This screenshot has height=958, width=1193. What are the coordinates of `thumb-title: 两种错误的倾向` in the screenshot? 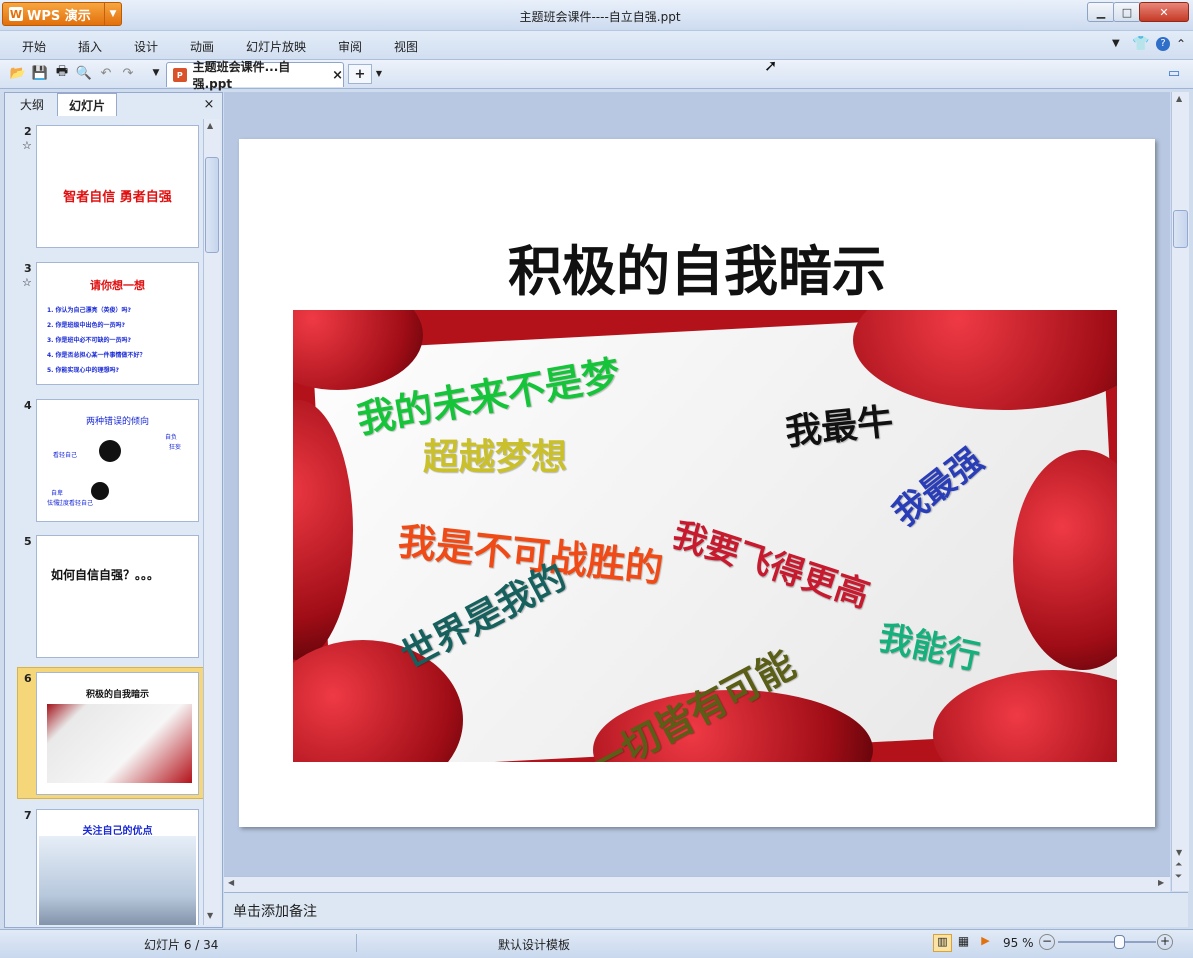 It's located at (117, 422).